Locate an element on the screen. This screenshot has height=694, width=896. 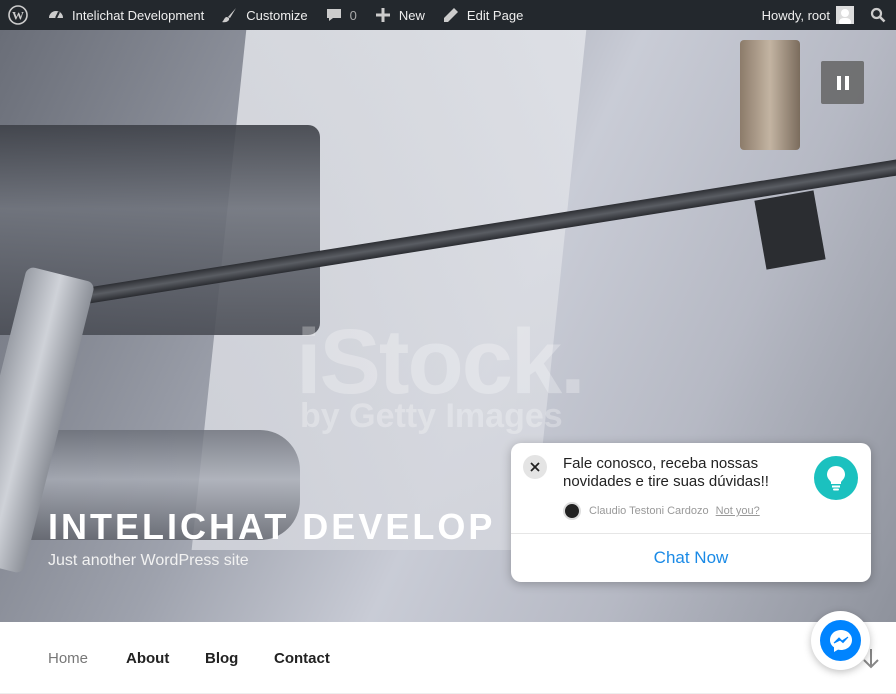
messenger-button is located at coordinates (840, 640).